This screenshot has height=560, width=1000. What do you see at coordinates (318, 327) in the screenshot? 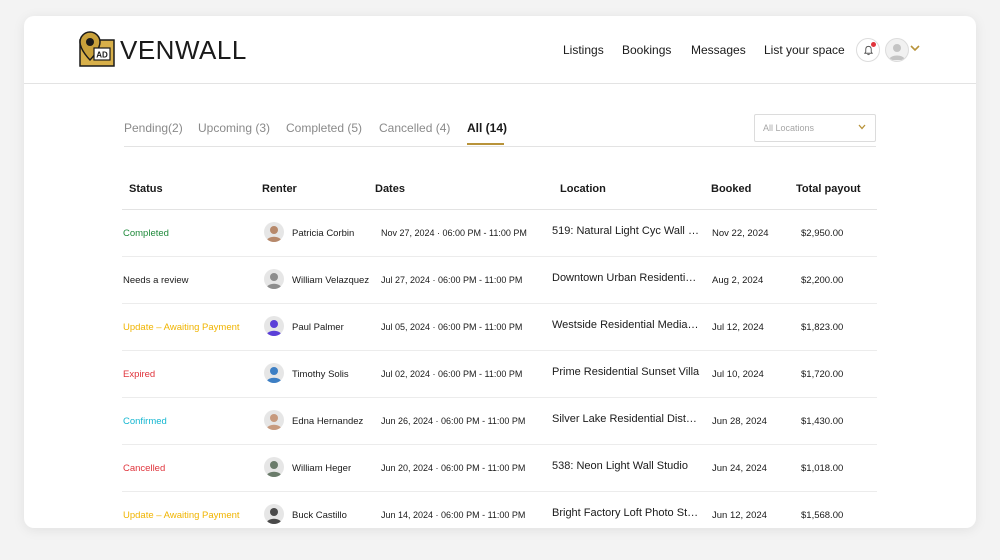
I see `renter-name: Paul Palmer` at bounding box center [318, 327].